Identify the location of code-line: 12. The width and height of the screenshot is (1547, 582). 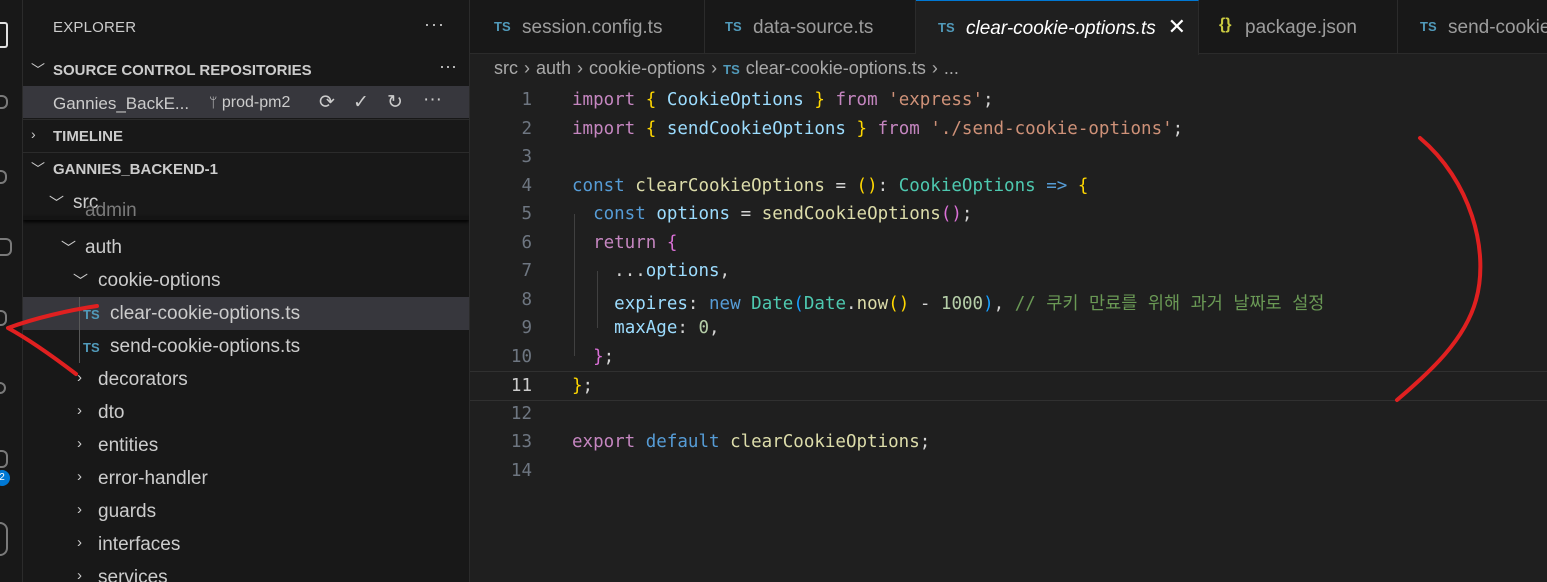
(1008, 414).